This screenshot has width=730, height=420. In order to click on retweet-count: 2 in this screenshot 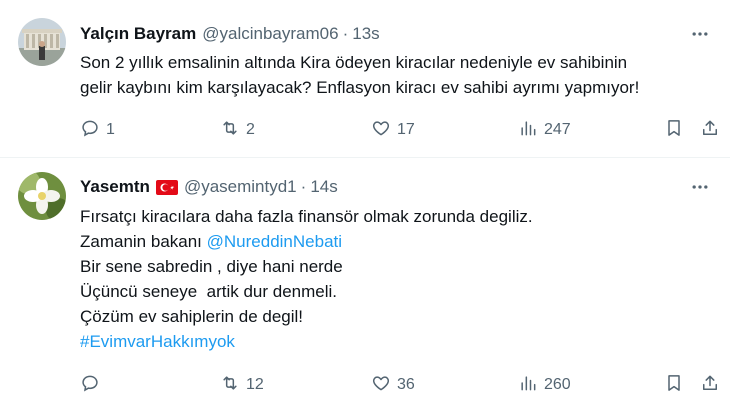, I will do `click(250, 129)`.